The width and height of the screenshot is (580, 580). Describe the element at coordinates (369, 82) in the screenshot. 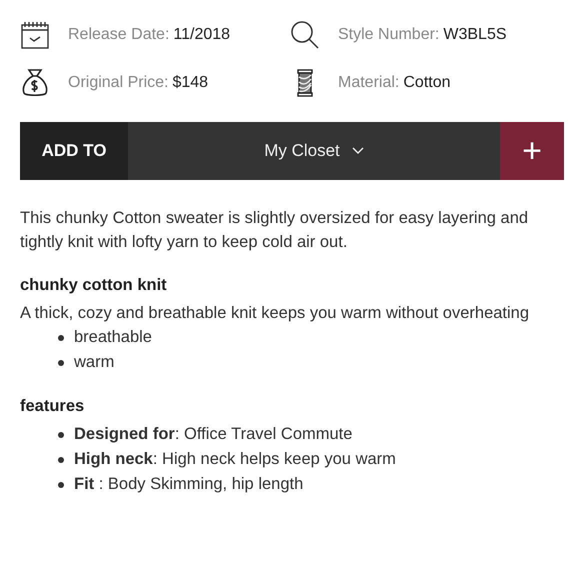

I see `spec-label: Material:` at that location.